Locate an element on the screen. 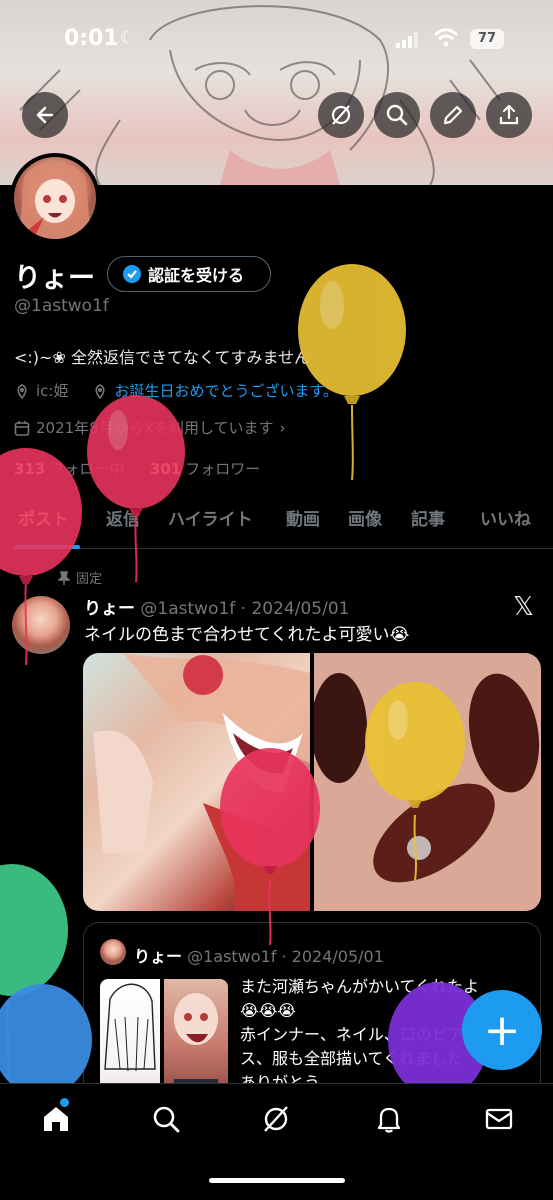 This screenshot has height=1200, width=553. tab-videos: 動画 is located at coordinates (303, 517).